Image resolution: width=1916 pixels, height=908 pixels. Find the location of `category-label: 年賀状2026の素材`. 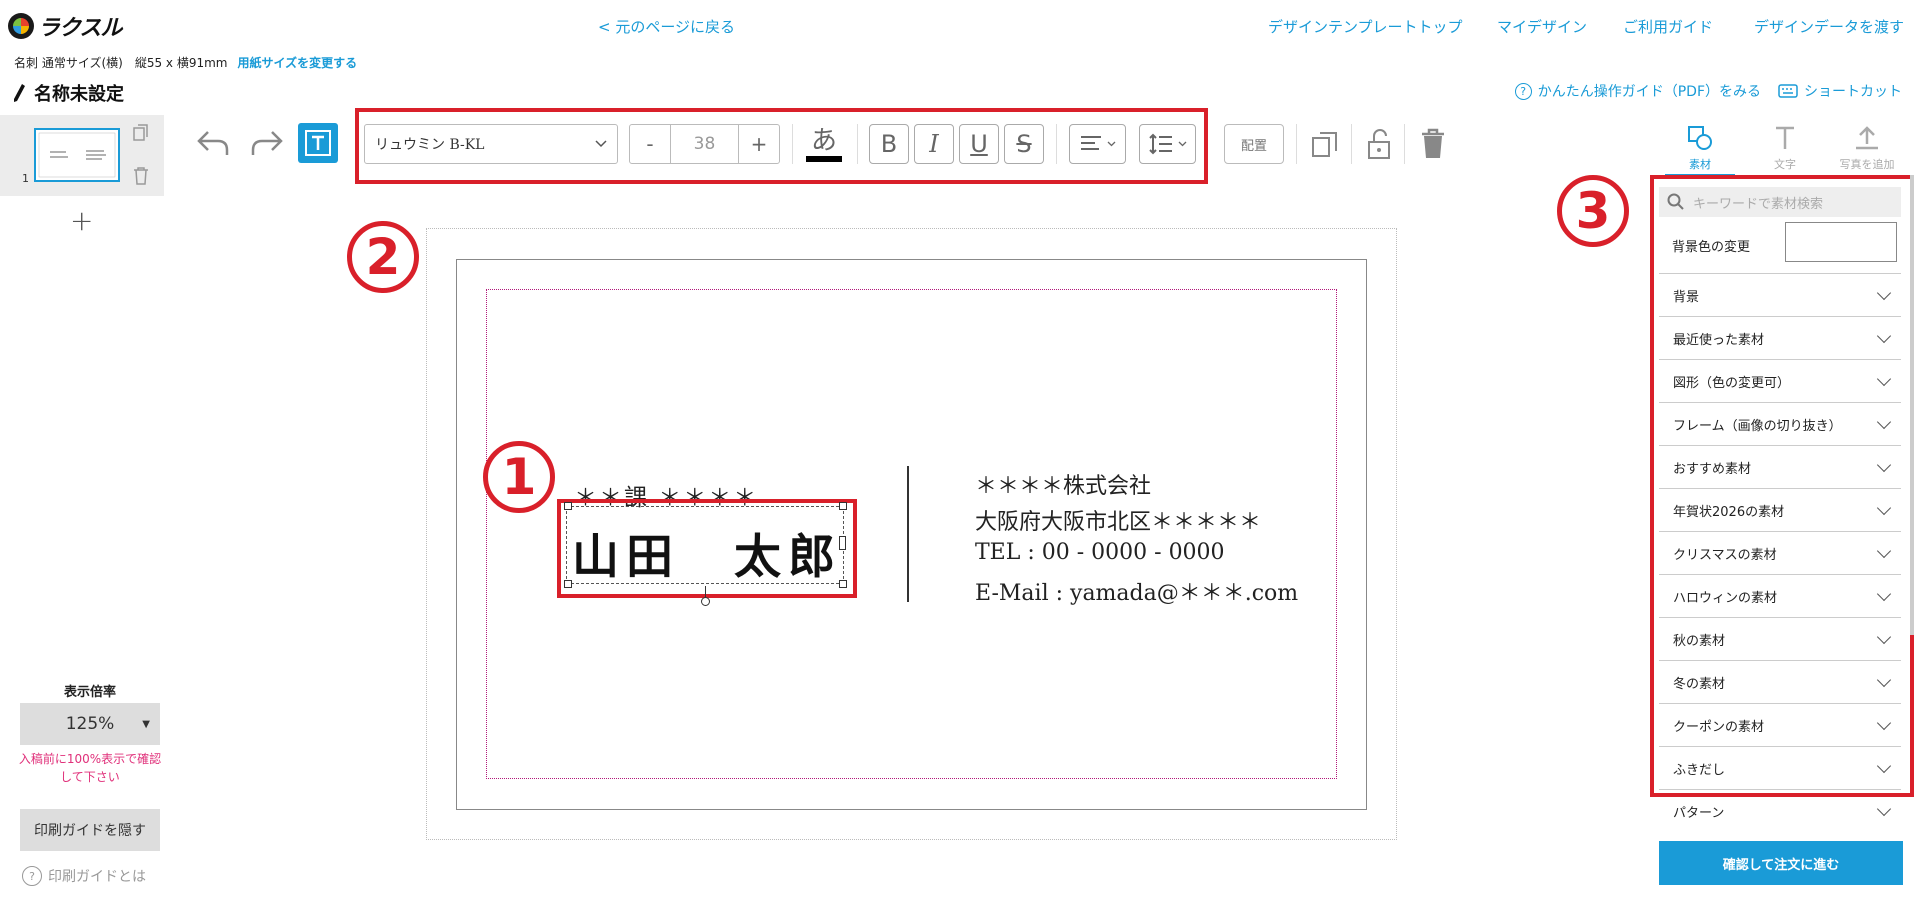

category-label: 年賀状2026の素材 is located at coordinates (1729, 512).